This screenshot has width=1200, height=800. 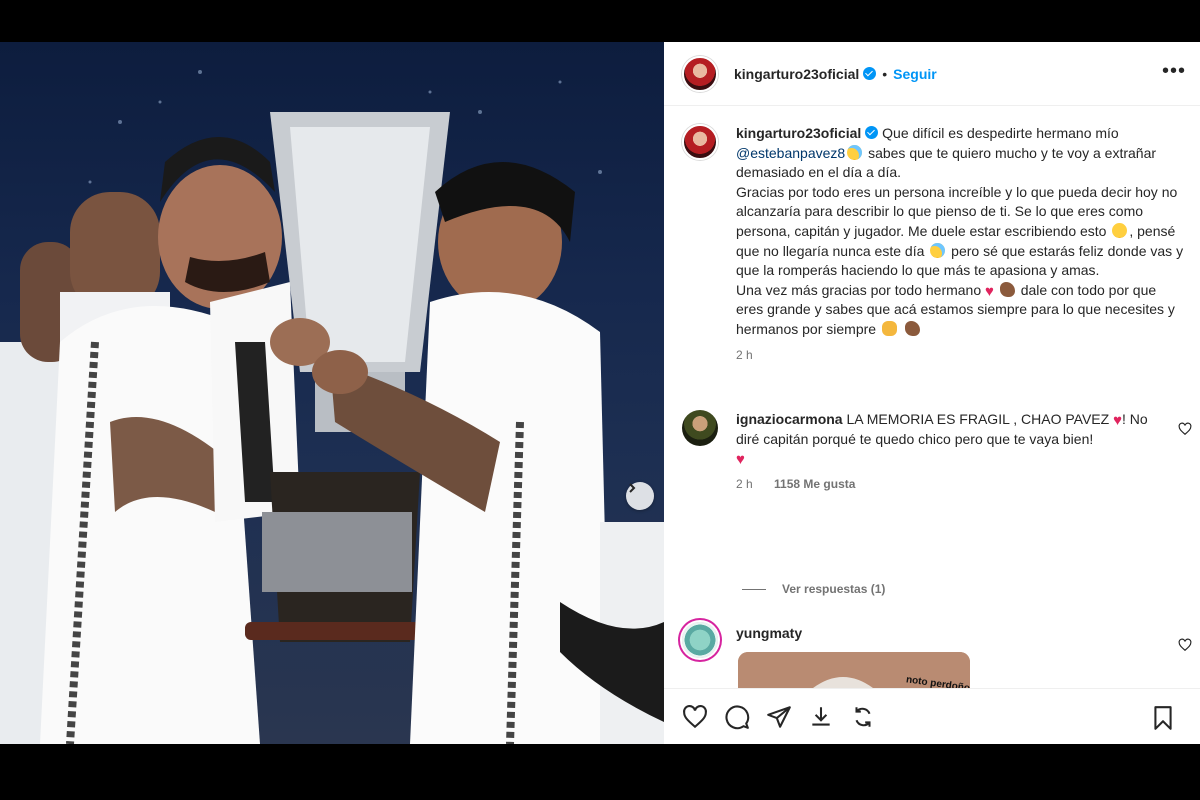 I want to click on post-header: kingarturo23oficial • Seguir •••, so click(x=932, y=74).